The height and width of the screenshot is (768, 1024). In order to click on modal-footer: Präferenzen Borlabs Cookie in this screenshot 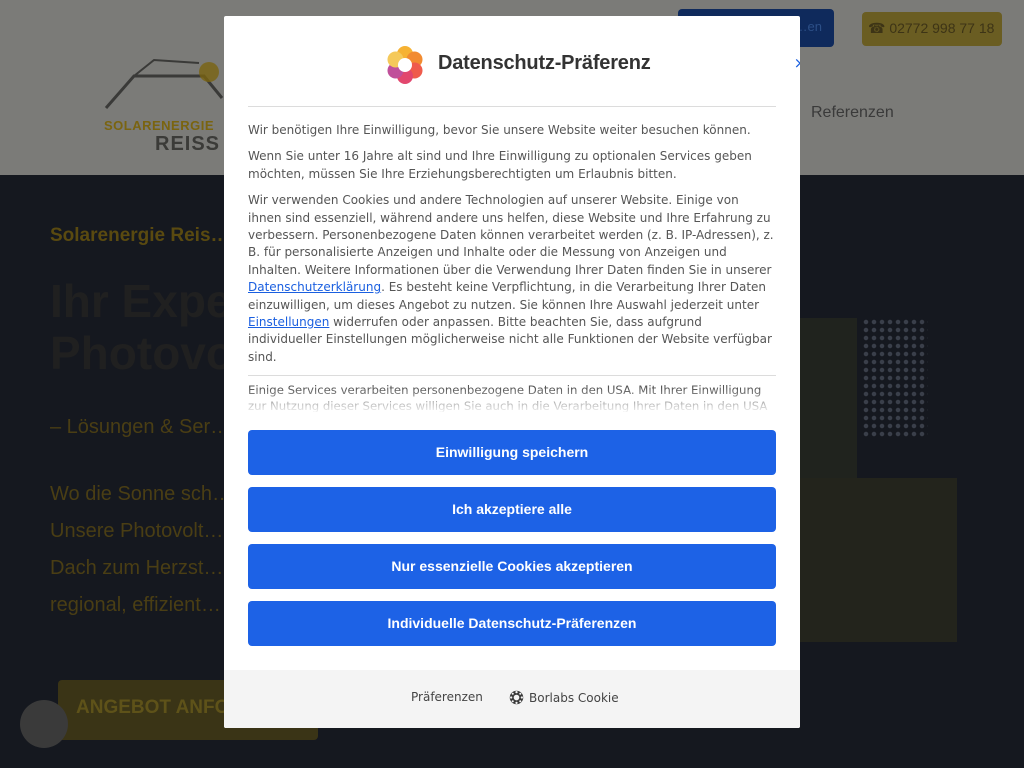, I will do `click(512, 699)`.